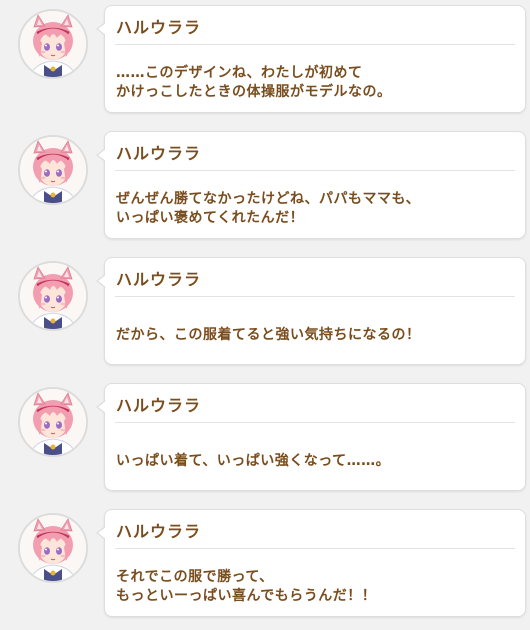 This screenshot has width=530, height=630. I want to click on dialogue-line: いっぱい褒めてくれたんだ！, so click(210, 218).